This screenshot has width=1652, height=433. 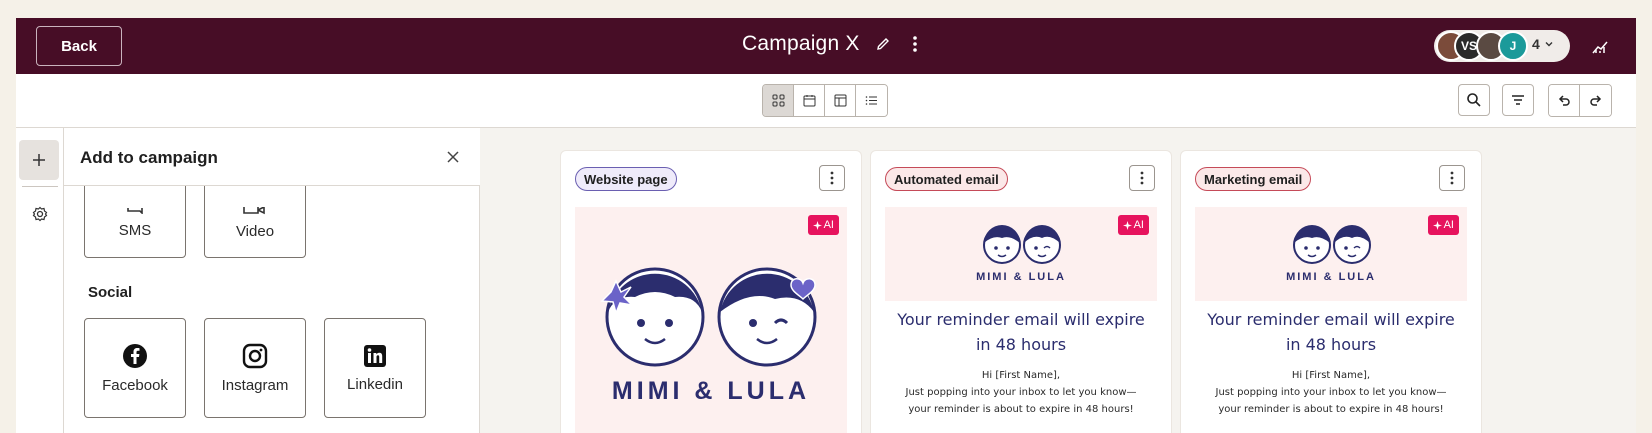 I want to click on tile-label: Linkedin, so click(x=375, y=384).